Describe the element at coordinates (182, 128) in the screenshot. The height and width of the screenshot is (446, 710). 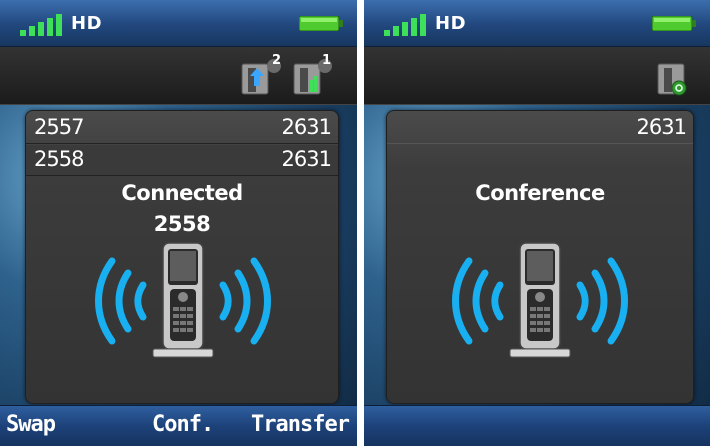
I see `call-row-held: 2557 2631` at that location.